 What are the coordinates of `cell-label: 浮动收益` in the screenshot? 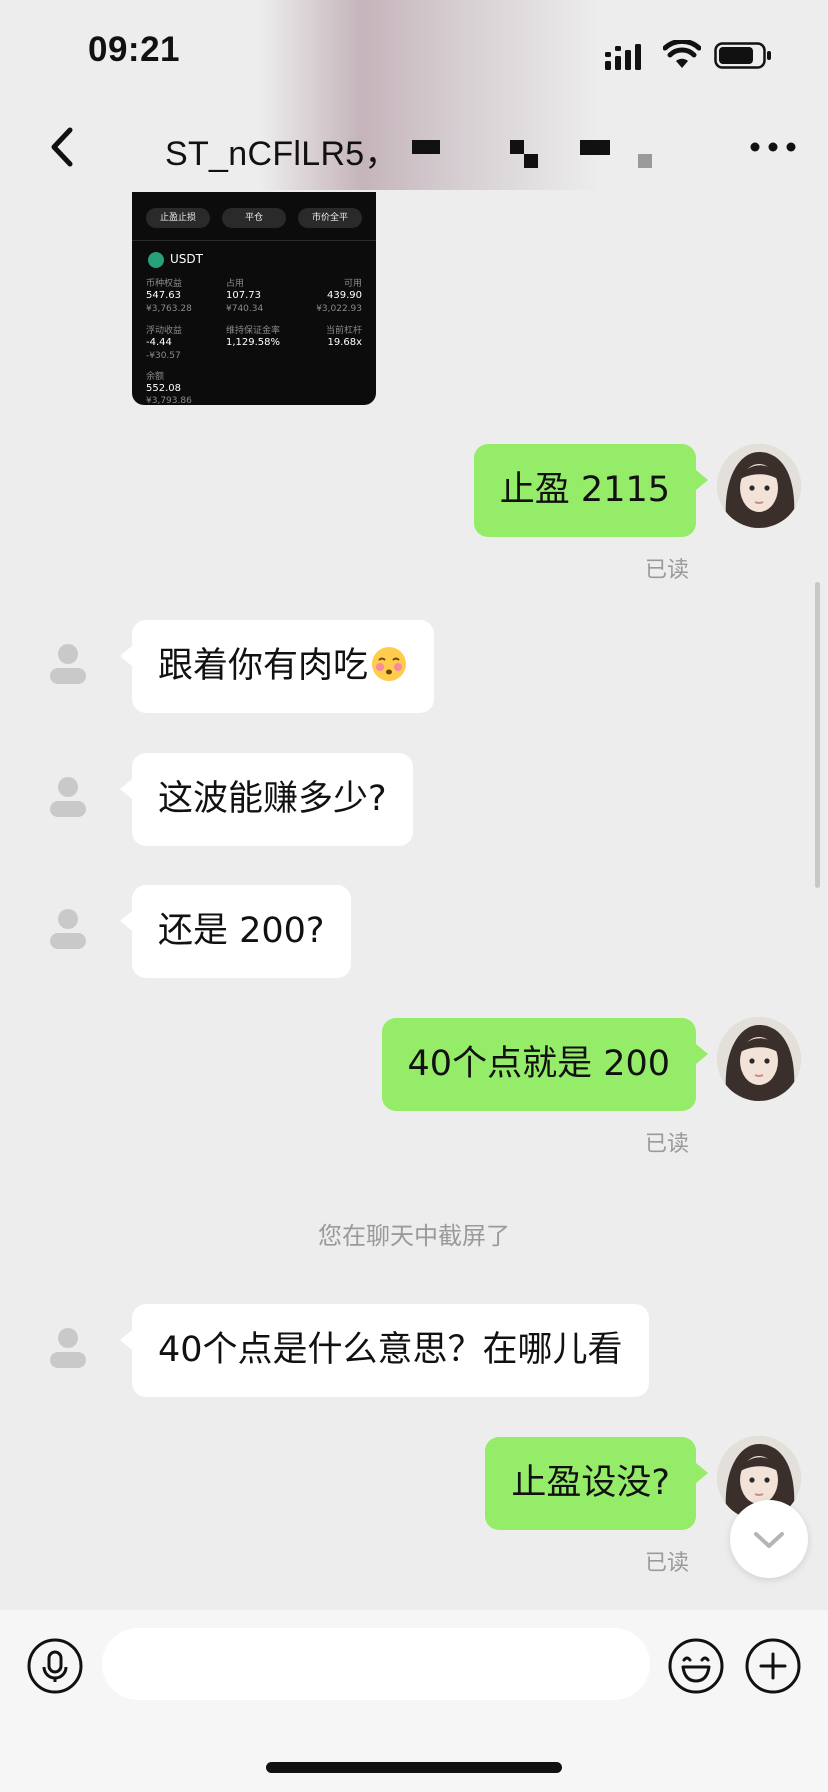 It's located at (164, 331).